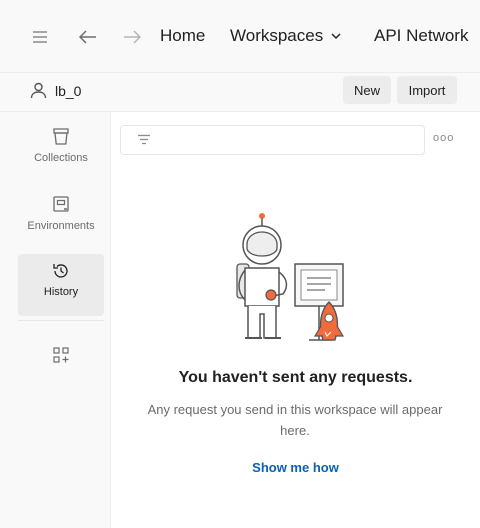  What do you see at coordinates (88, 37) in the screenshot?
I see `back-arrow-icon` at bounding box center [88, 37].